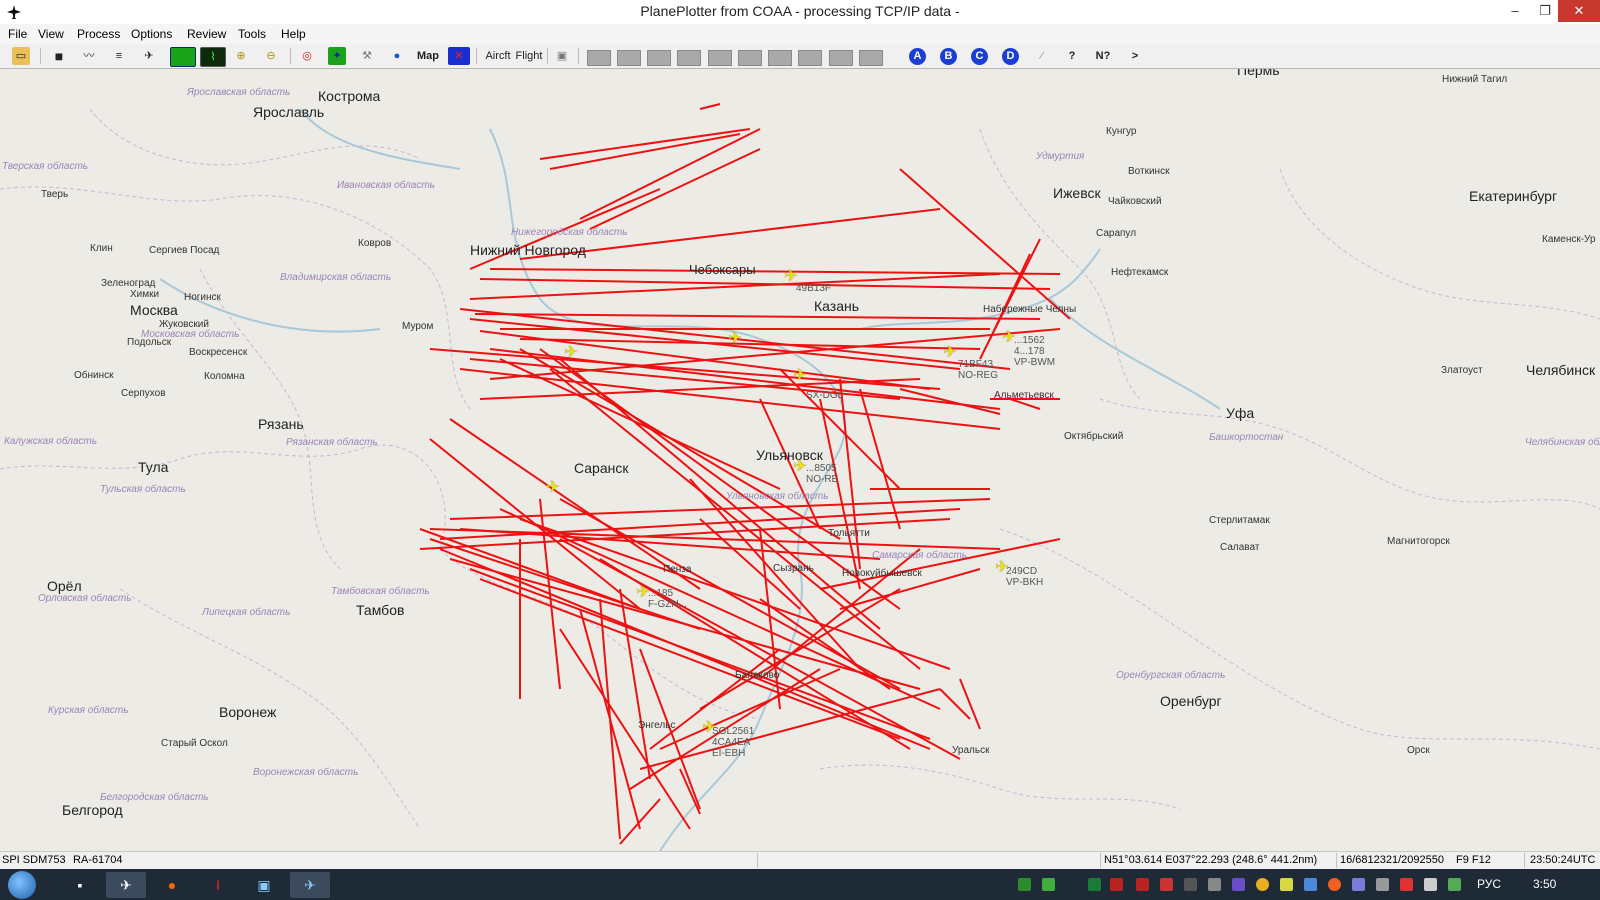 The width and height of the screenshot is (1600, 900). What do you see at coordinates (149, 56) in the screenshot?
I see `aircraft-icon: ✈` at bounding box center [149, 56].